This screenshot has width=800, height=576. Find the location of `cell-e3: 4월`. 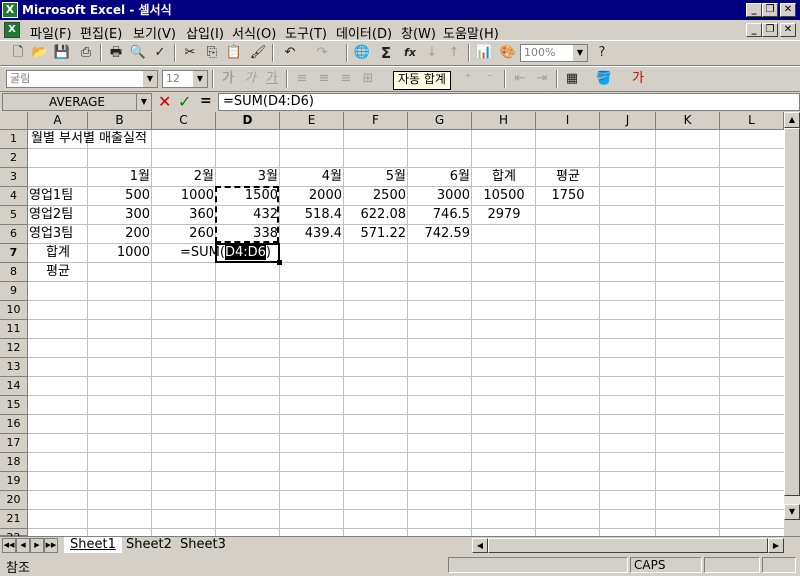

cell-e3: 4월 is located at coordinates (312, 177).